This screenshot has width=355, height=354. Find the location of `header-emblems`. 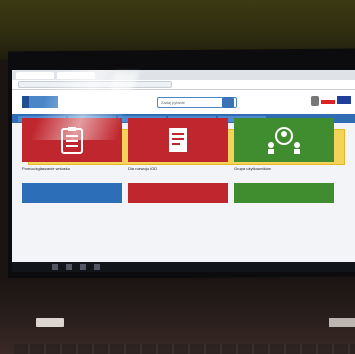

header-emblems is located at coordinates (331, 101).